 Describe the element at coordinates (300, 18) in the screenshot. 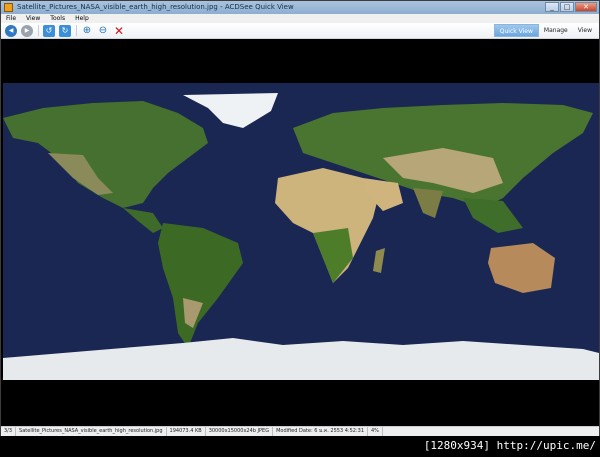

I see `menu-bar: File View Tools Help` at that location.